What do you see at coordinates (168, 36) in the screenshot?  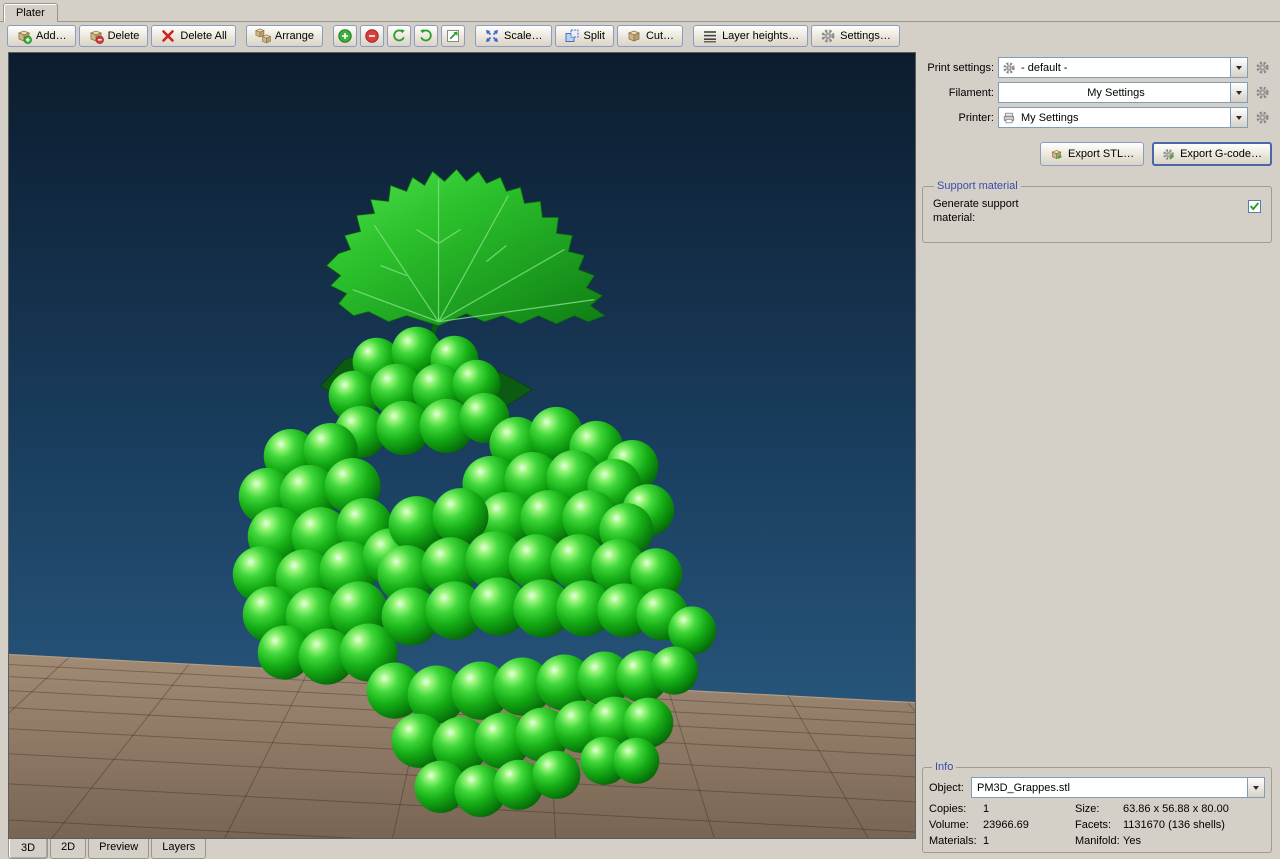 I see `red-x-icon` at bounding box center [168, 36].